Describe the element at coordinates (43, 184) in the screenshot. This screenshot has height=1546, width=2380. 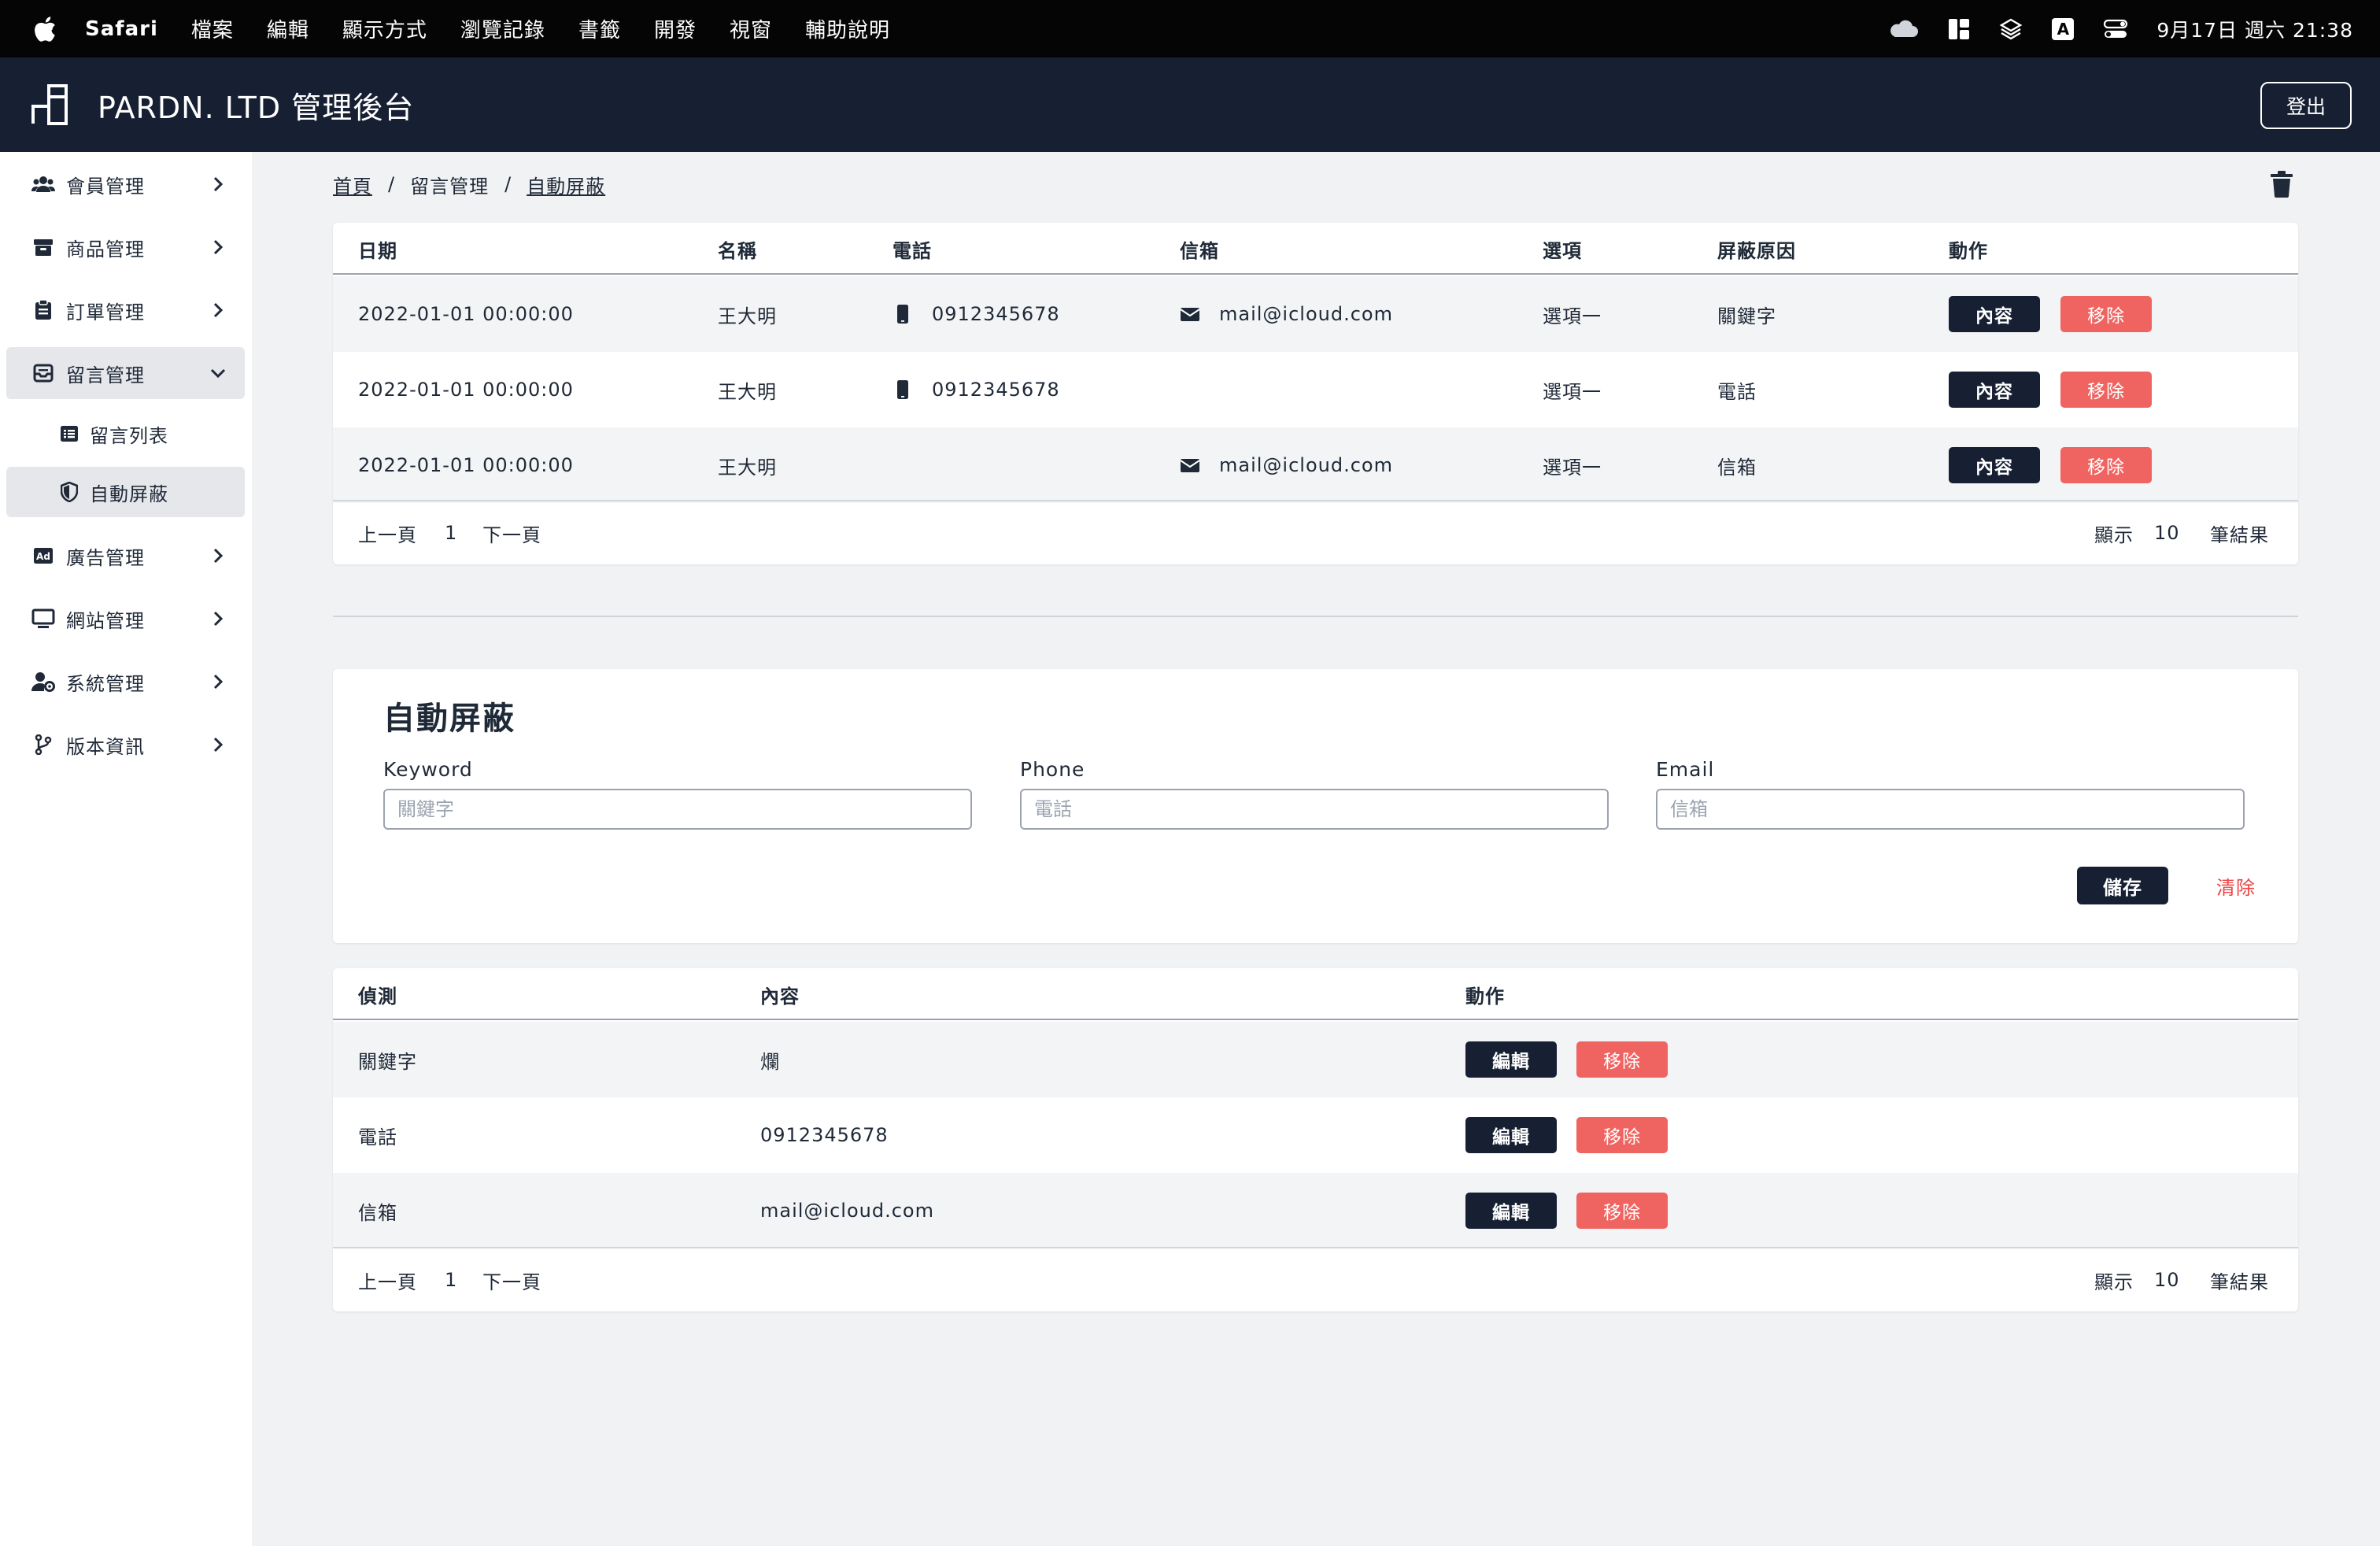
I see `users-icon` at that location.